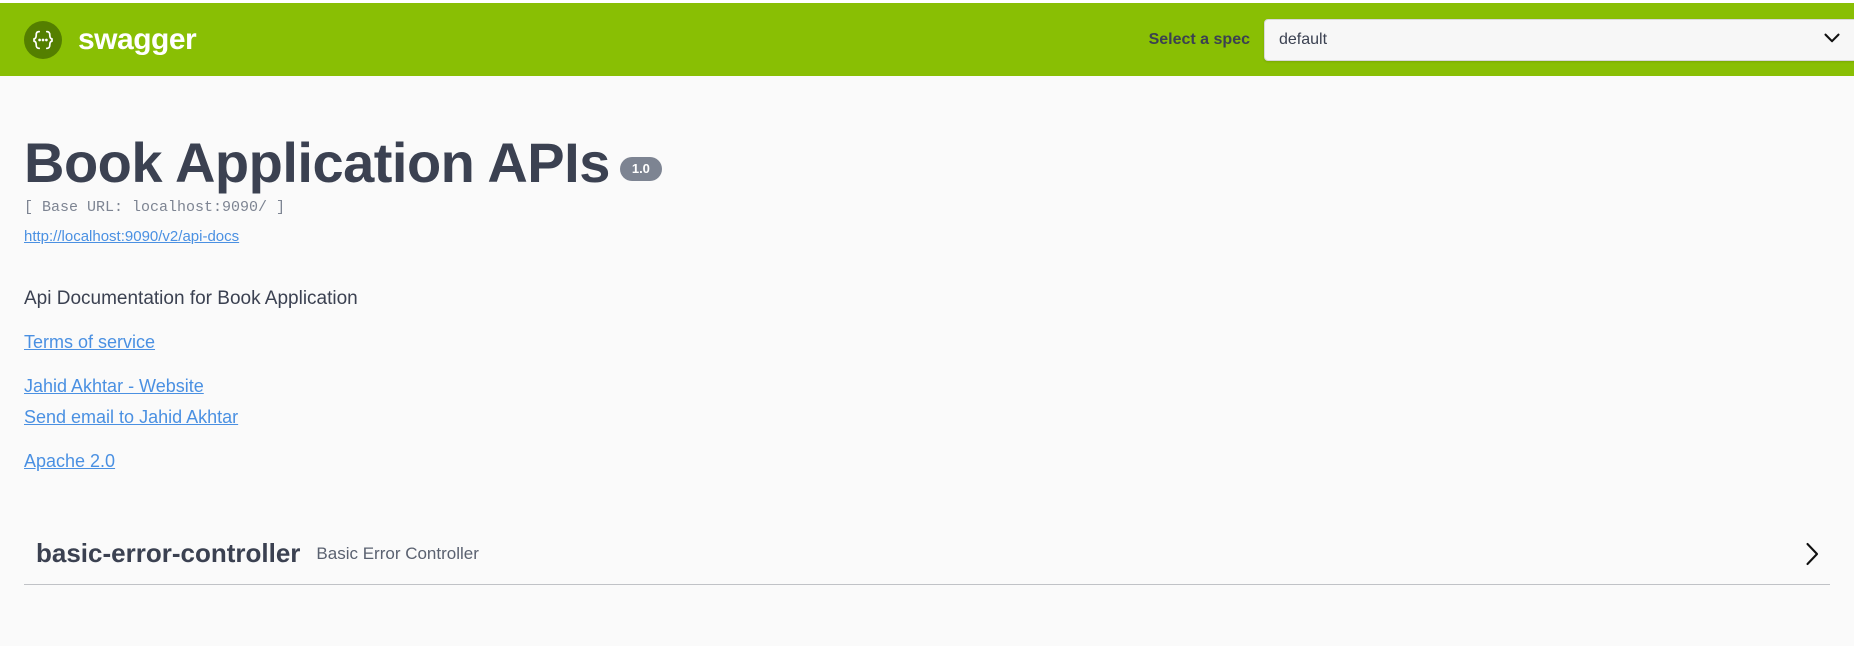  What do you see at coordinates (155, 207) in the screenshot?
I see `base-url-text: [ Base URL: localhost:9090/ ]` at bounding box center [155, 207].